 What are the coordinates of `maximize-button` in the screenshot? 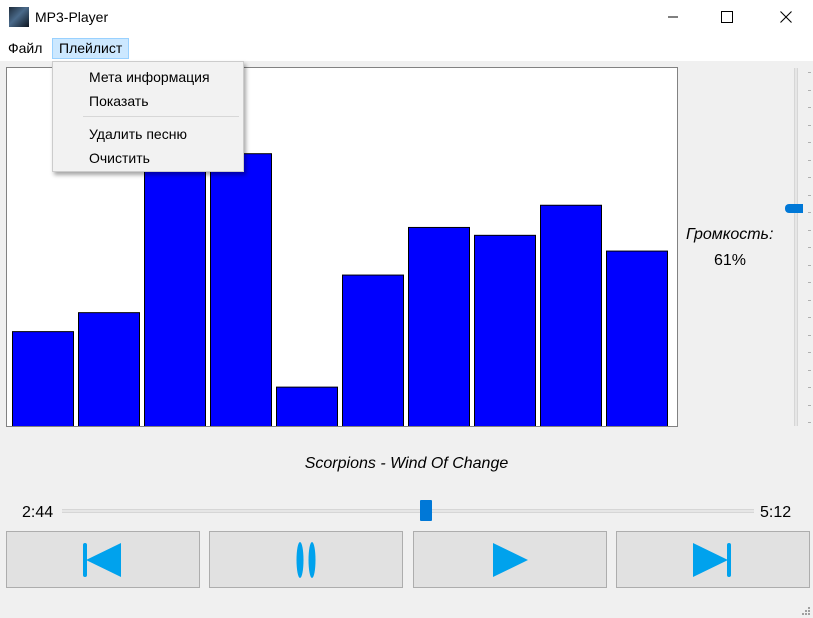 It's located at (727, 17).